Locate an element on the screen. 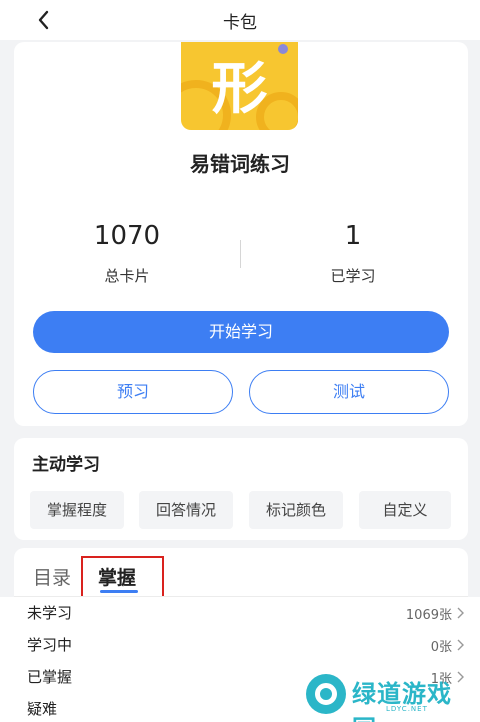  watermark-subtext: LDYC.NET is located at coordinates (407, 709).